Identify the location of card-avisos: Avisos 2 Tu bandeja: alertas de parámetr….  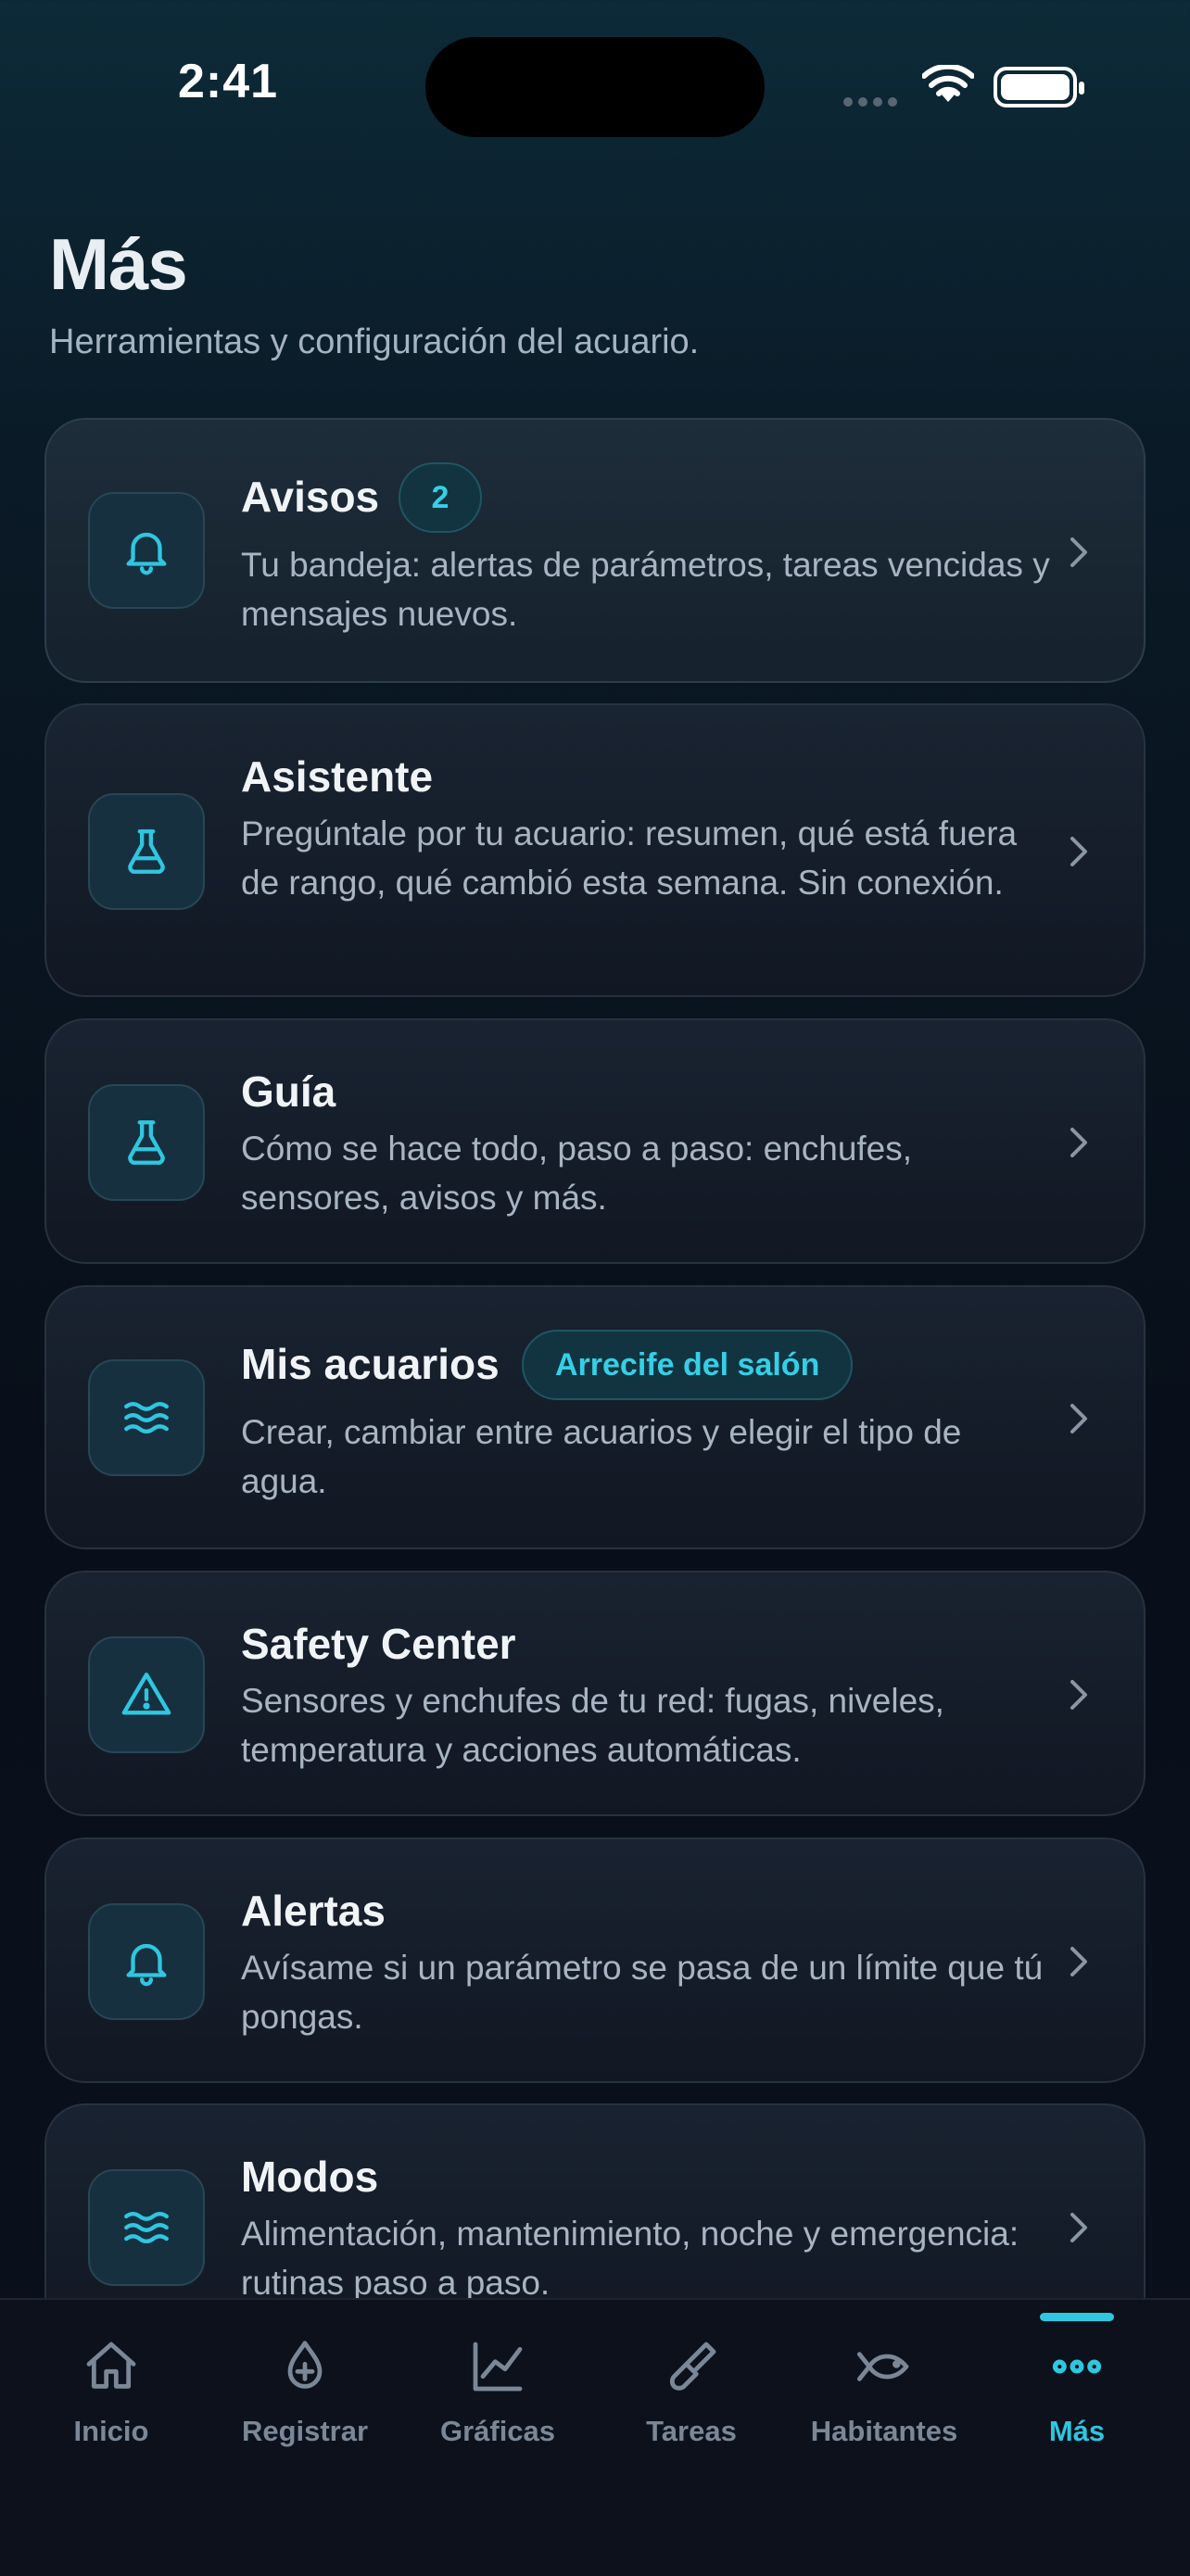
(595, 550).